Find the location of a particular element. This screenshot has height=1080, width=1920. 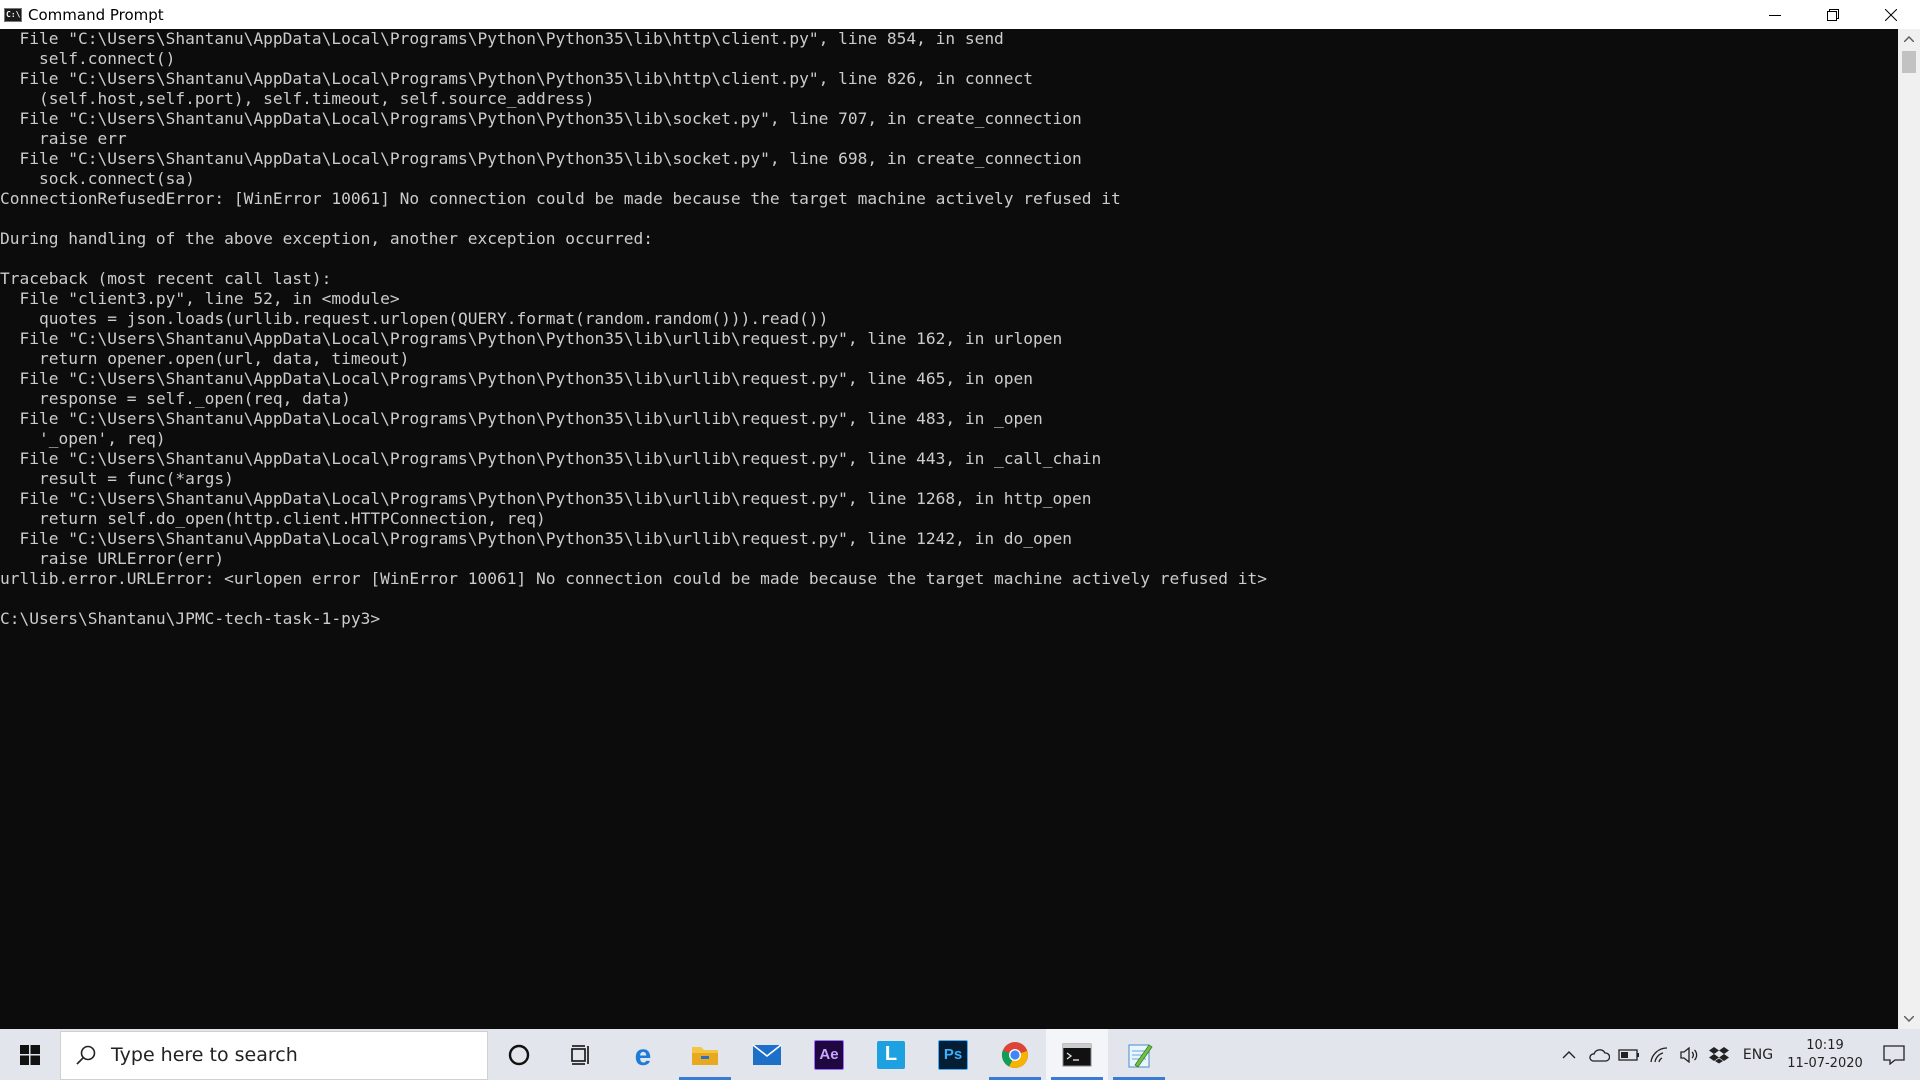

task-view-button is located at coordinates (581, 1054).